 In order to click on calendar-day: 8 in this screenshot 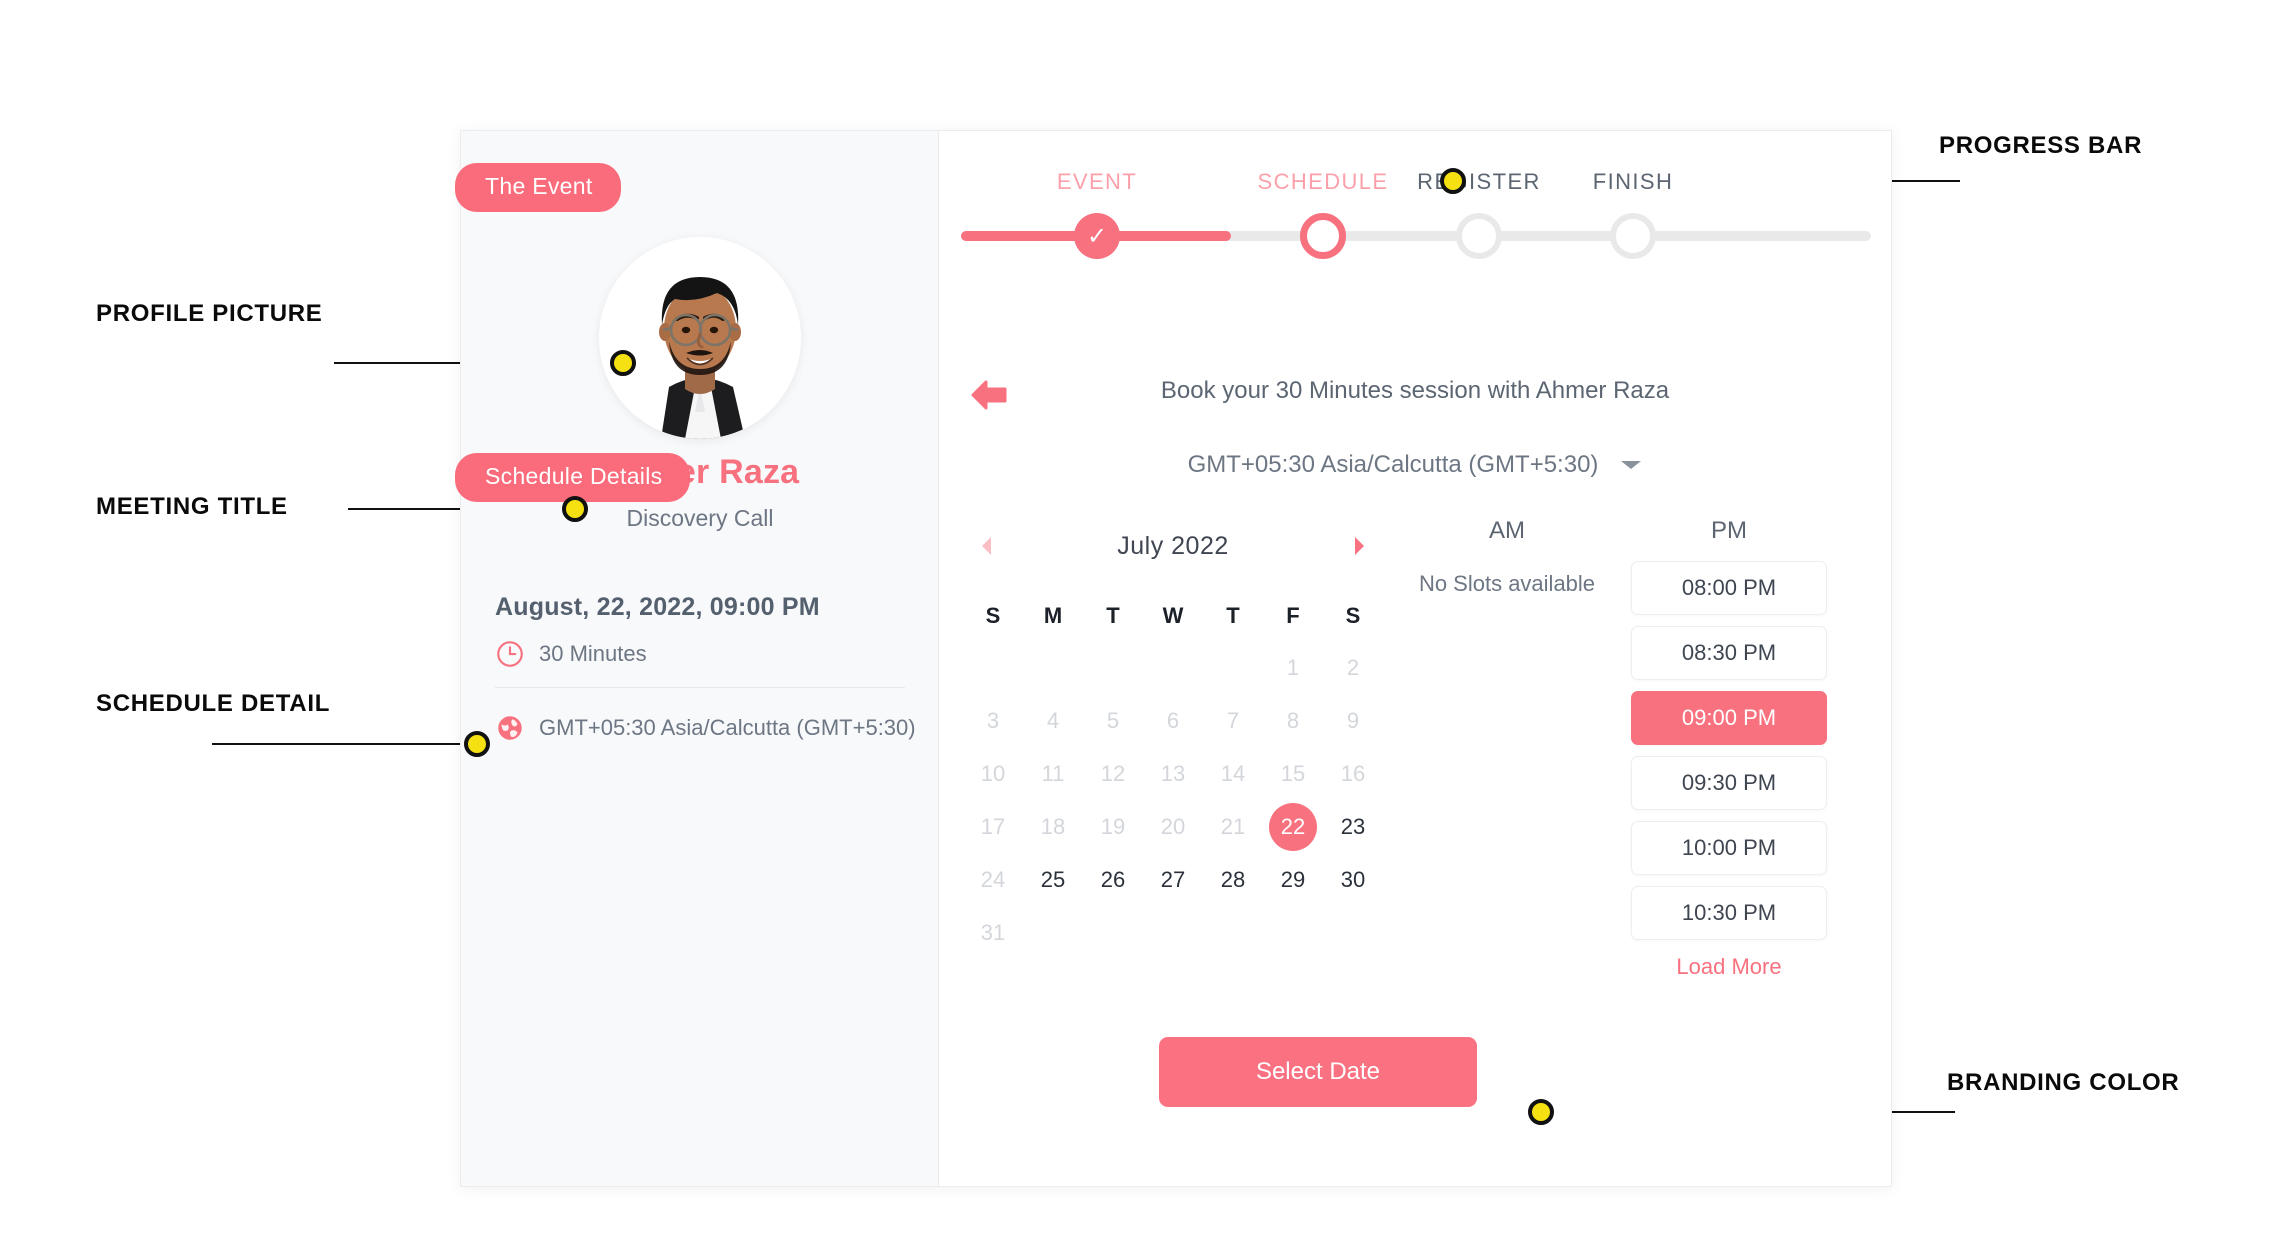, I will do `click(1293, 720)`.